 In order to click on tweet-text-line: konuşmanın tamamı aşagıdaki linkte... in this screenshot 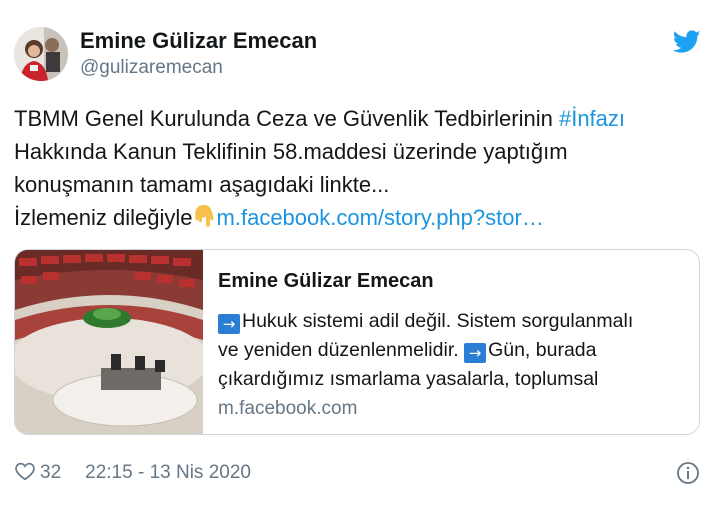, I will do `click(202, 184)`.